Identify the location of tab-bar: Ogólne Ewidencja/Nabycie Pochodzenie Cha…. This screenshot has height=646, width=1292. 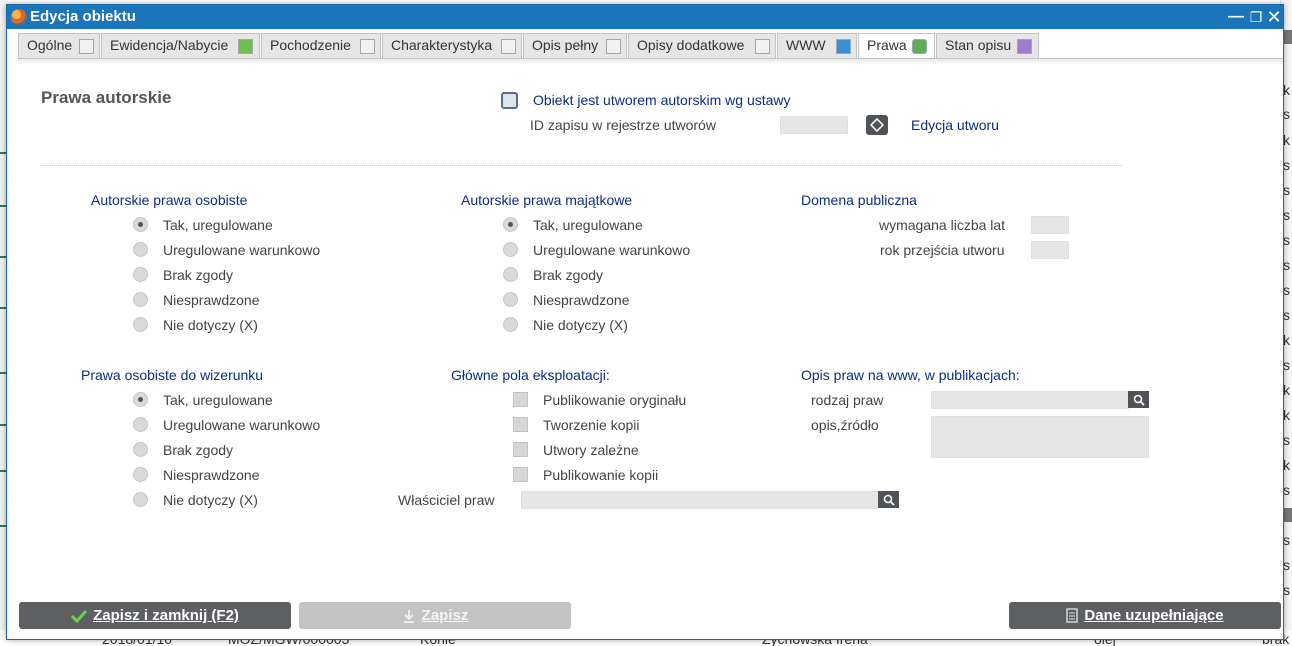
(650, 46).